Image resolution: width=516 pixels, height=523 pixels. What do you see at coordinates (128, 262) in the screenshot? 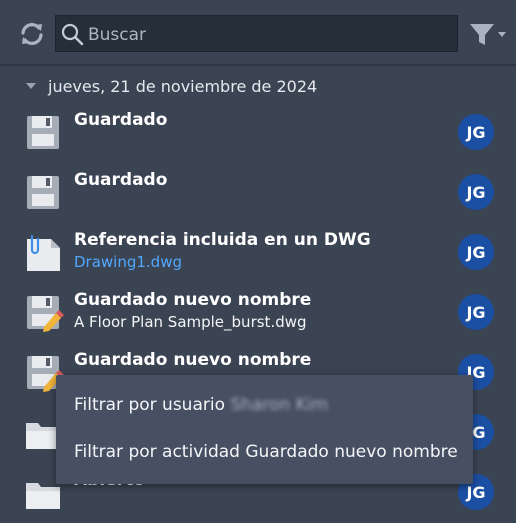
I see `file-link: Drawing1.dwg` at bounding box center [128, 262].